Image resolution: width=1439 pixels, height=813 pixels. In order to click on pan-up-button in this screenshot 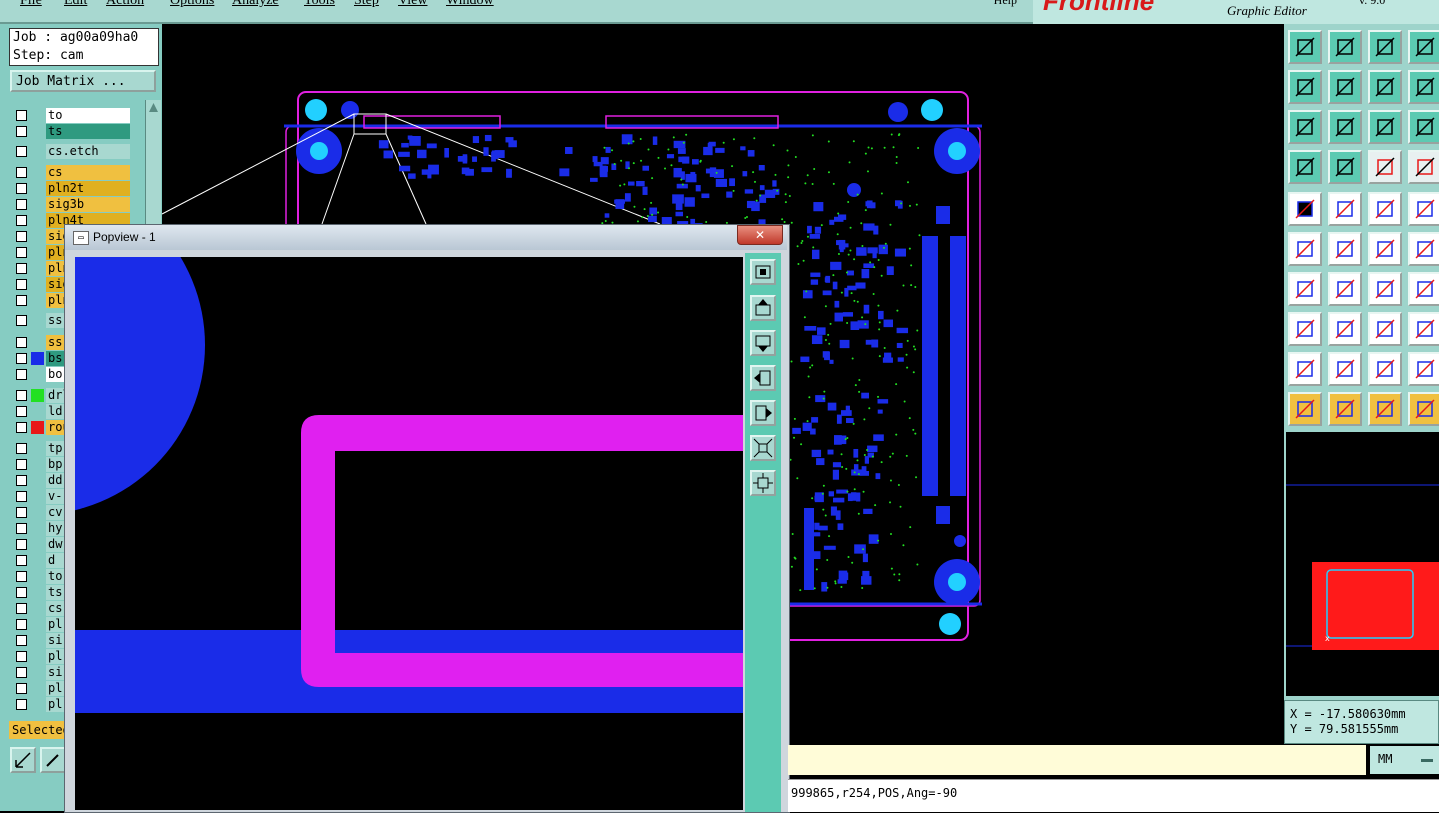, I will do `click(763, 308)`.